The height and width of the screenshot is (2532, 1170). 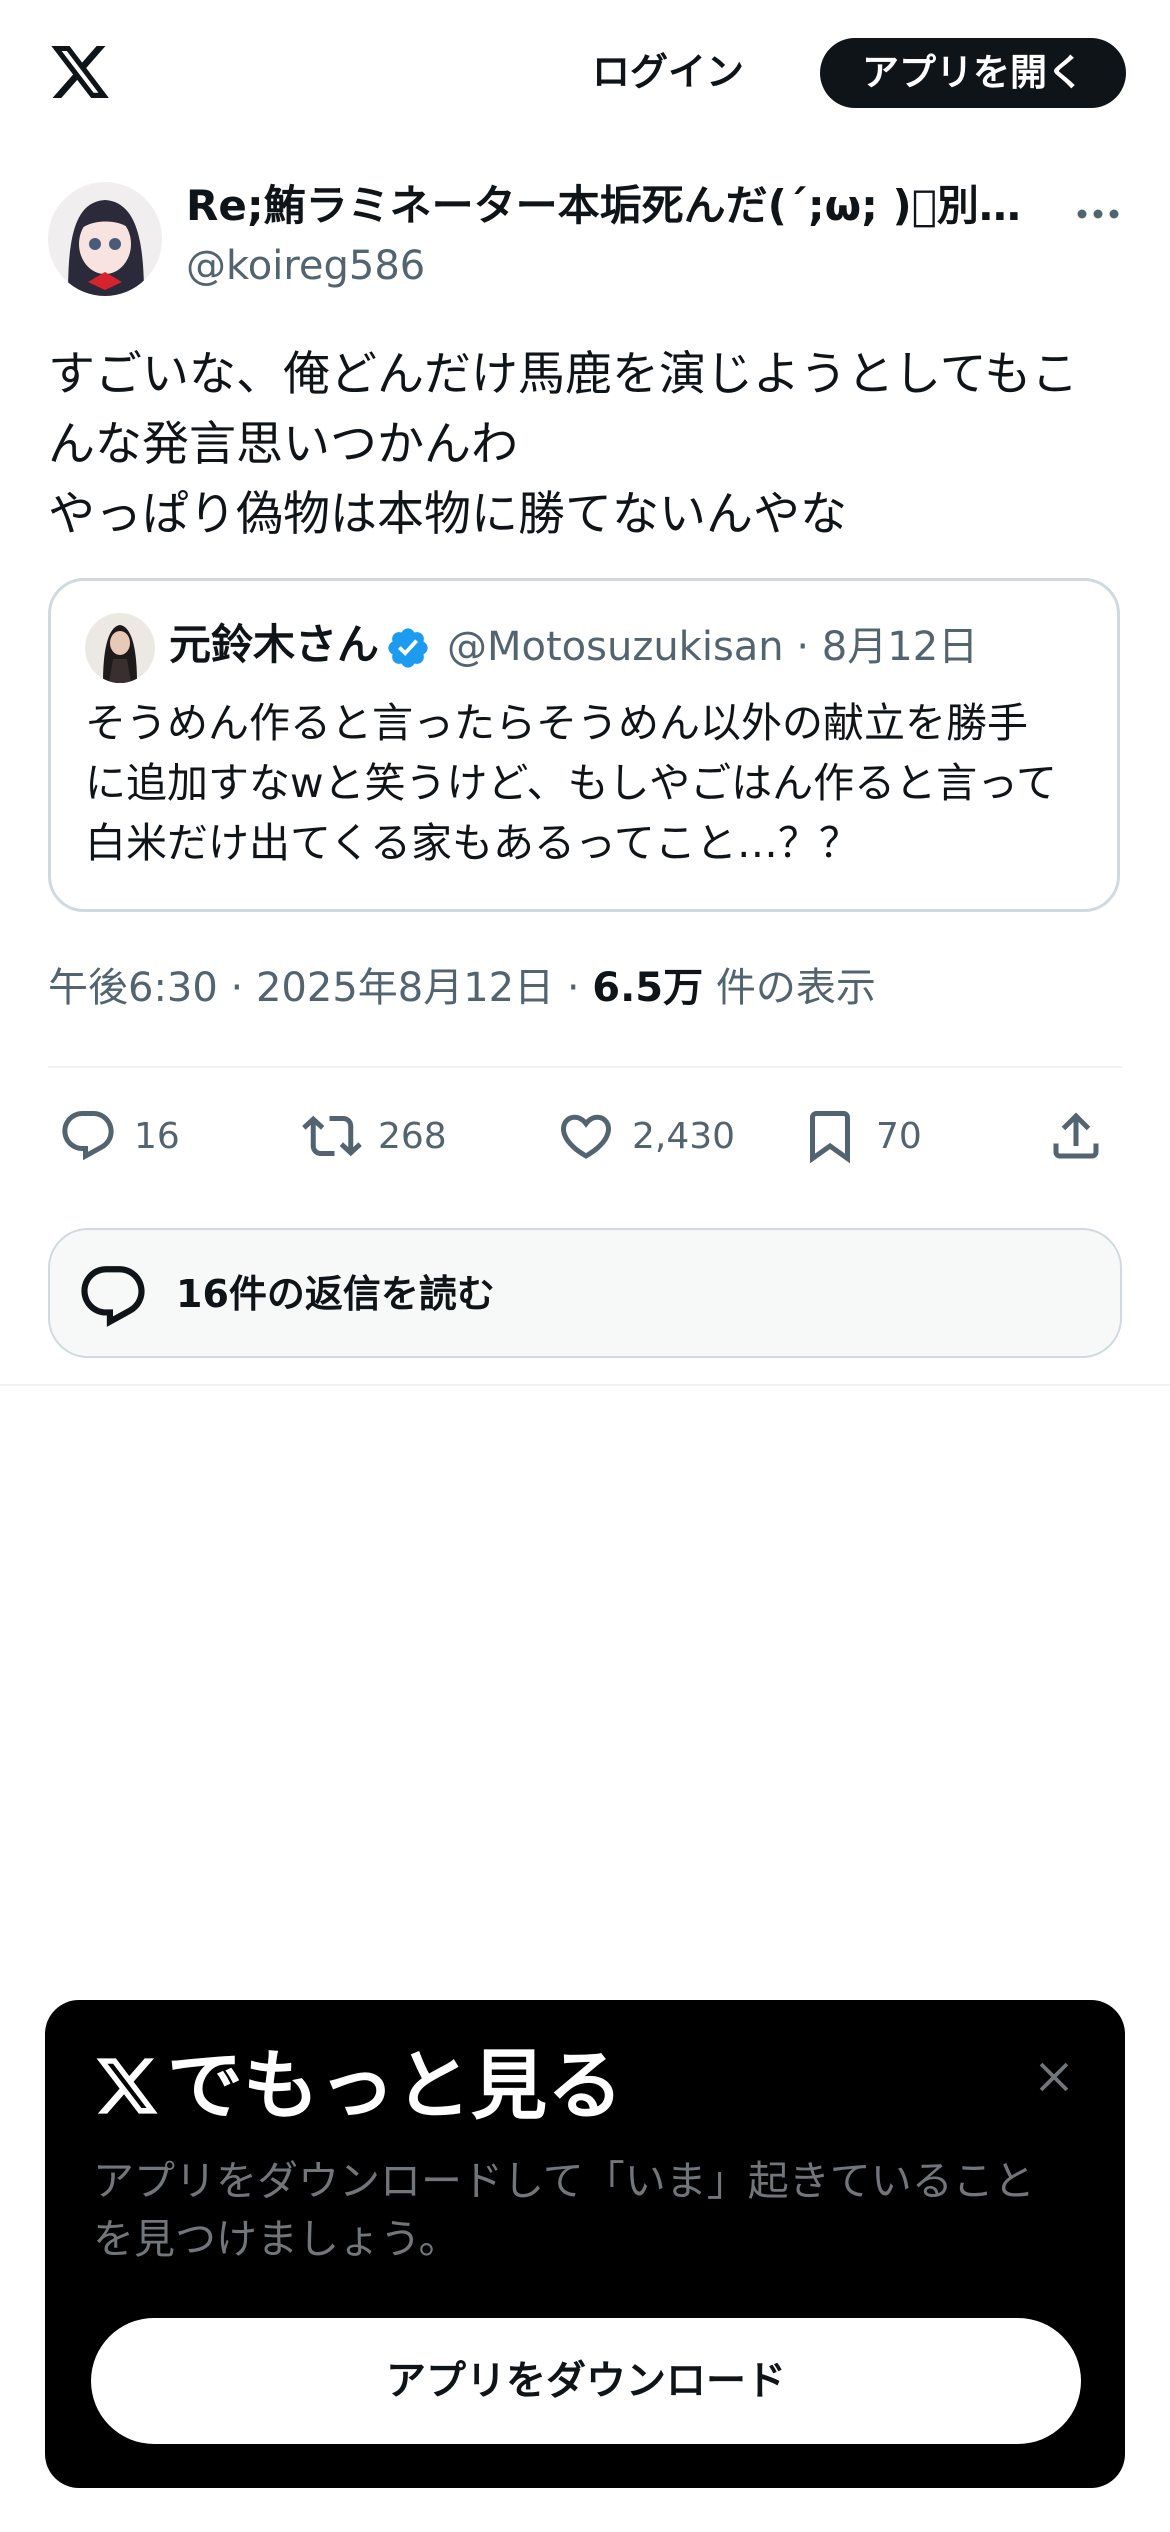 What do you see at coordinates (395, 2085) in the screenshot?
I see `sheet-title-text: でもっと見る` at bounding box center [395, 2085].